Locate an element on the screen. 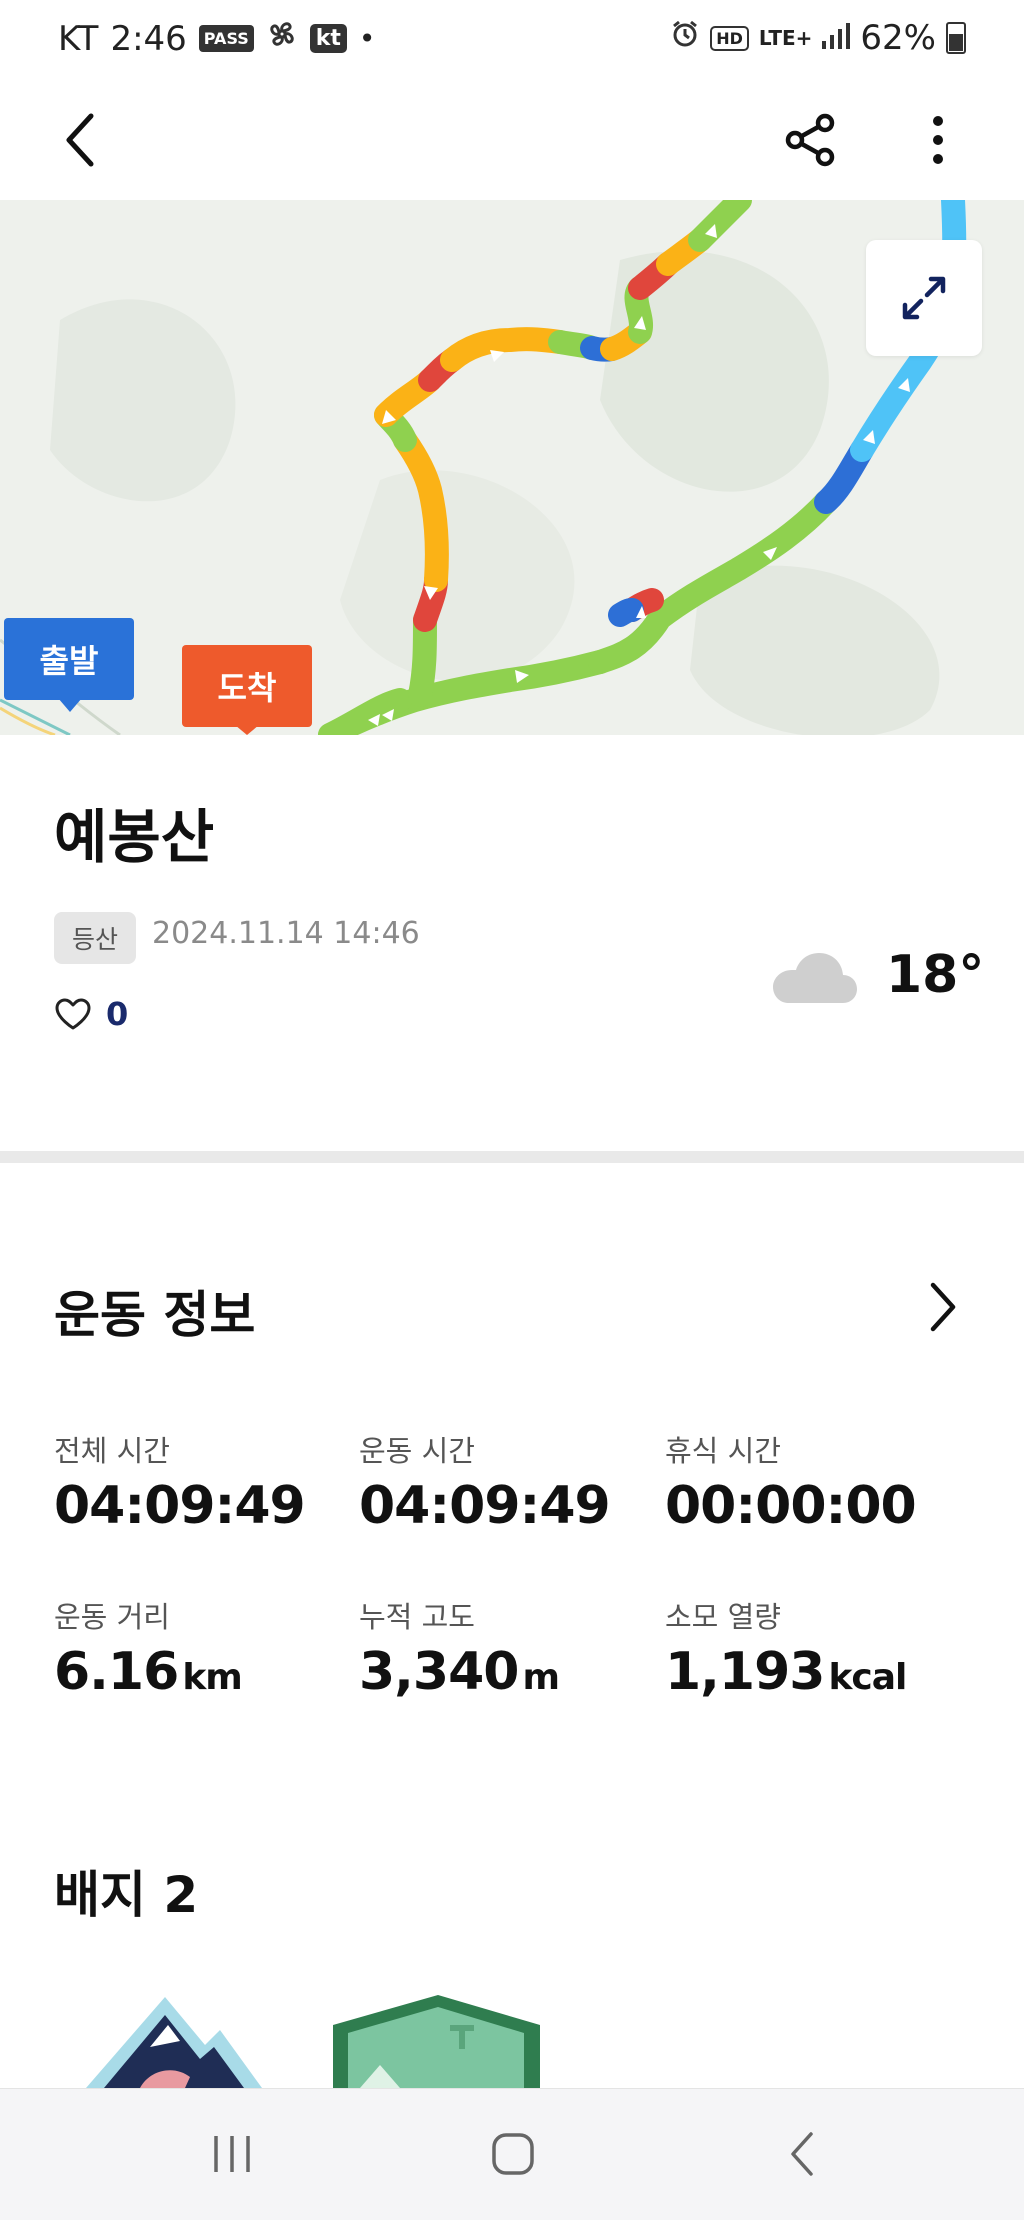  alarm-icon is located at coordinates (685, 38).